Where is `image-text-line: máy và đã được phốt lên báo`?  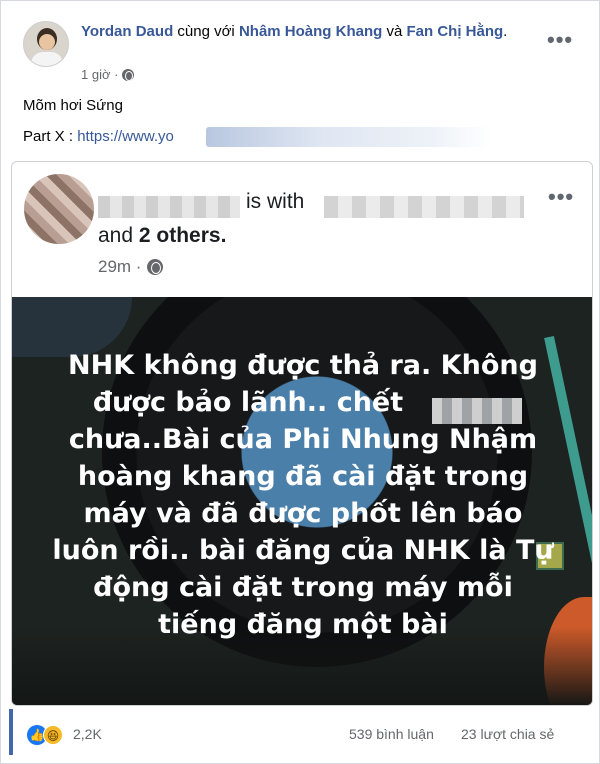
image-text-line: máy và đã được phốt lên báo is located at coordinates (303, 513).